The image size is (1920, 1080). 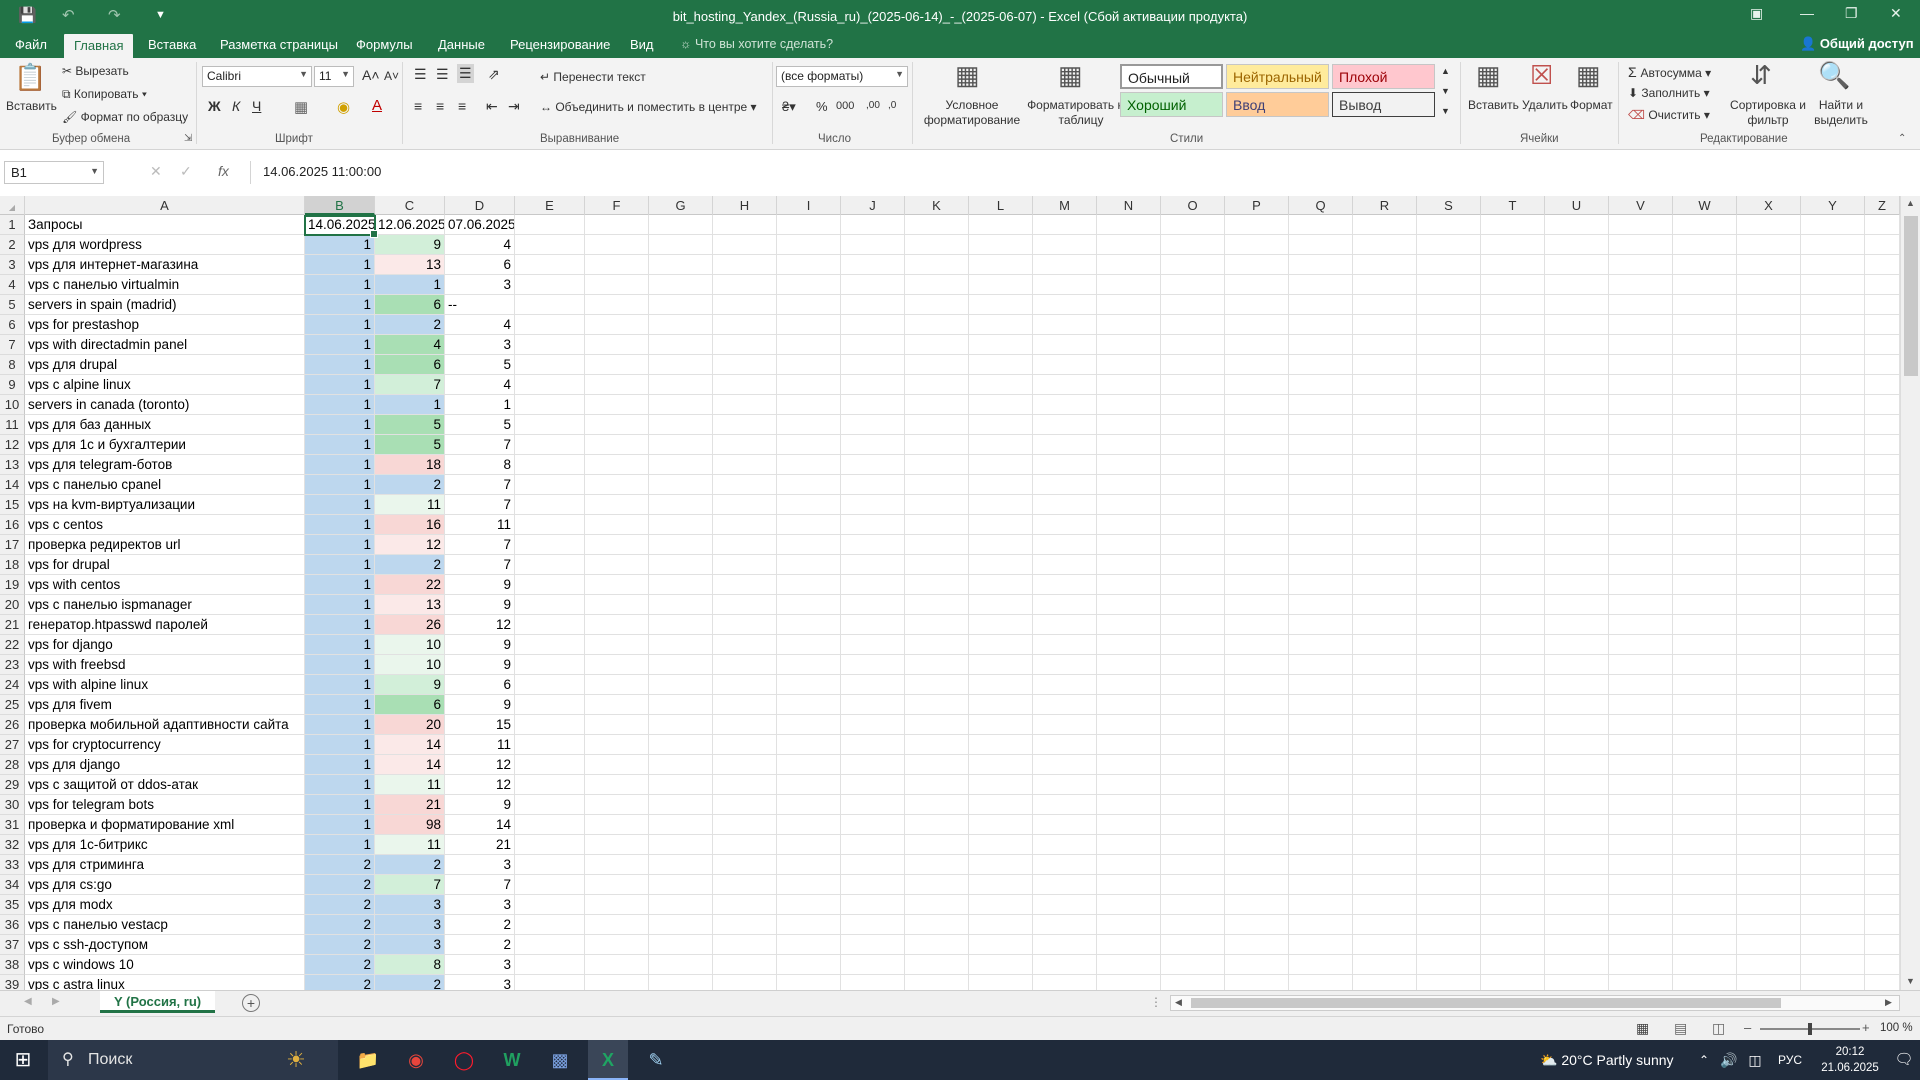 I want to click on insert-function-button: fx, so click(x=223, y=171).